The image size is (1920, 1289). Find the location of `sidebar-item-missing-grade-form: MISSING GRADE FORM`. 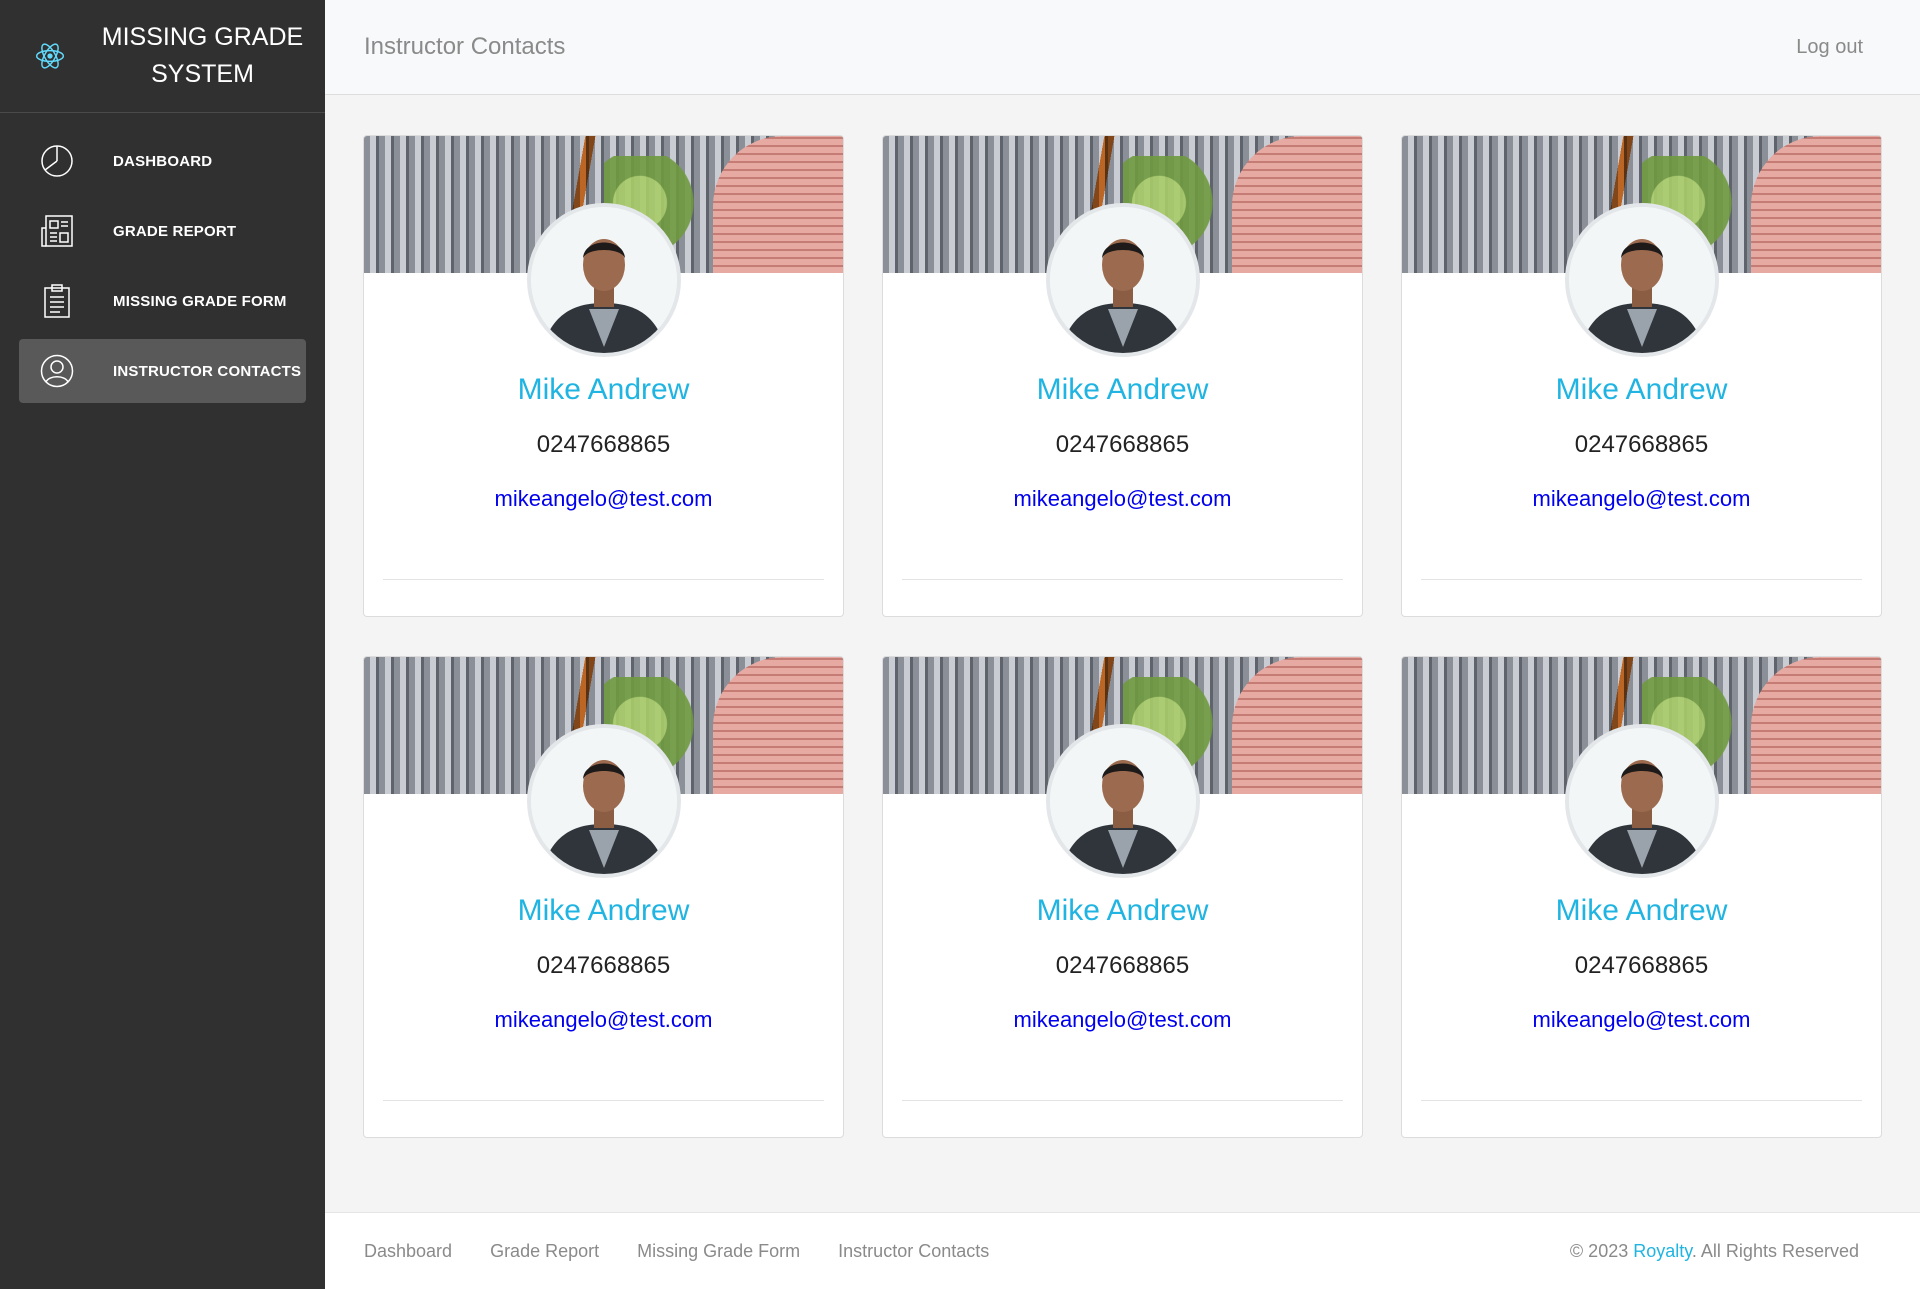

sidebar-item-missing-grade-form: MISSING GRADE FORM is located at coordinates (162, 301).